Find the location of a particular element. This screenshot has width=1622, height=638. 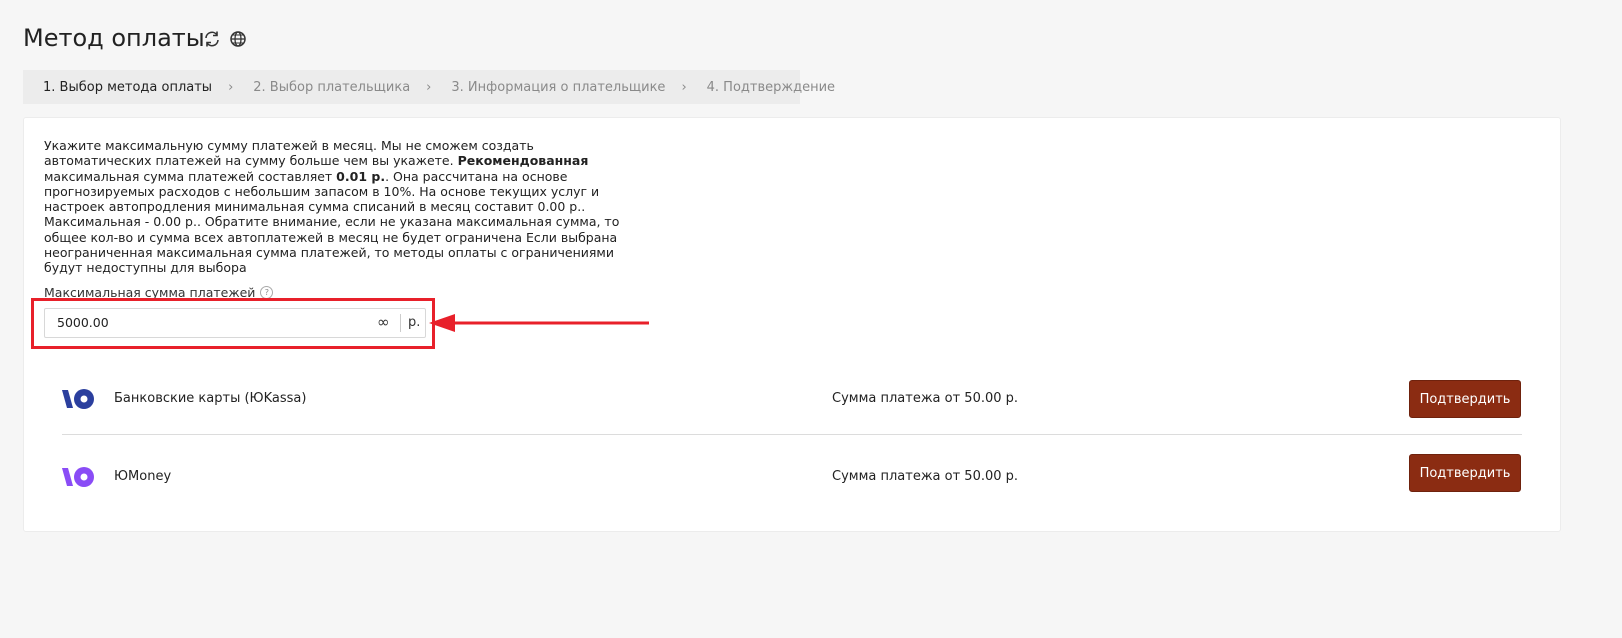

divider is located at coordinates (400, 323).